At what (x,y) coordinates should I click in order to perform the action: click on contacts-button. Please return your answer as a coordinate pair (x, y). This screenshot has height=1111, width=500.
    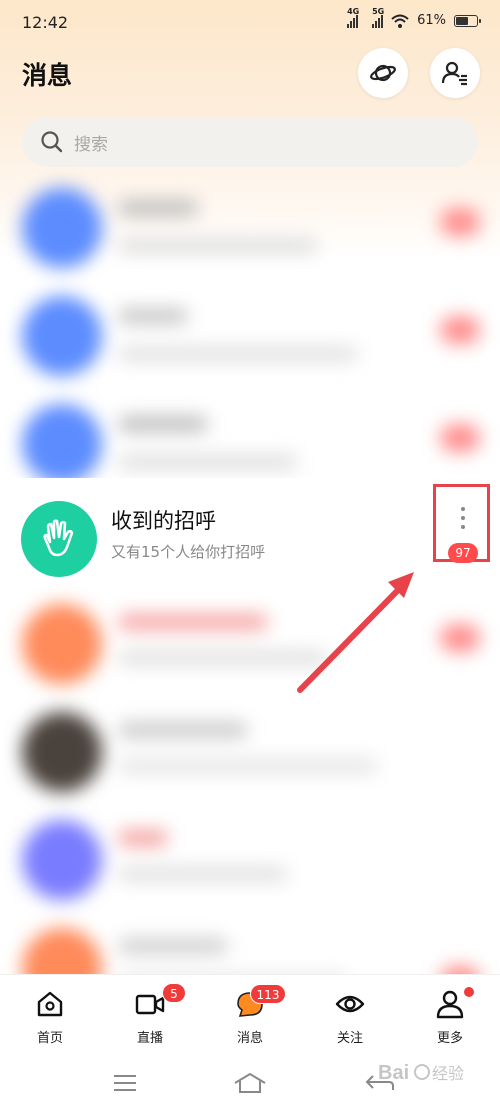
    Looking at the image, I should click on (455, 73).